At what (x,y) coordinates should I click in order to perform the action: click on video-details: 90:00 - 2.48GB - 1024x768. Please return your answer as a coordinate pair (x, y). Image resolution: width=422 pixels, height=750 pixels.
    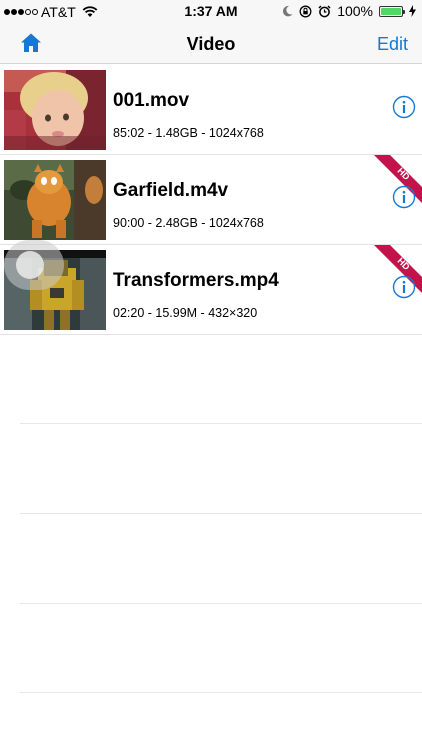
    Looking at the image, I should click on (188, 223).